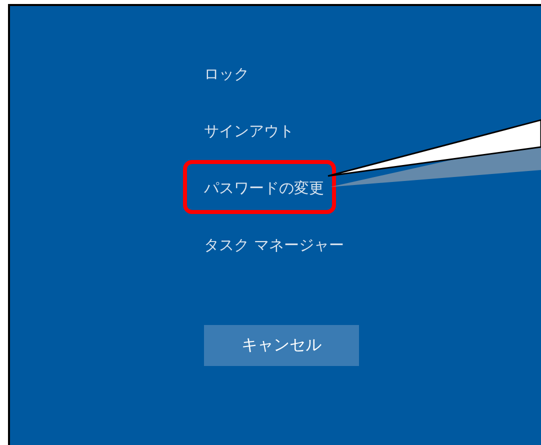 The width and height of the screenshot is (541, 445). What do you see at coordinates (281, 345) in the screenshot?
I see `cancel-button: キャンセル` at bounding box center [281, 345].